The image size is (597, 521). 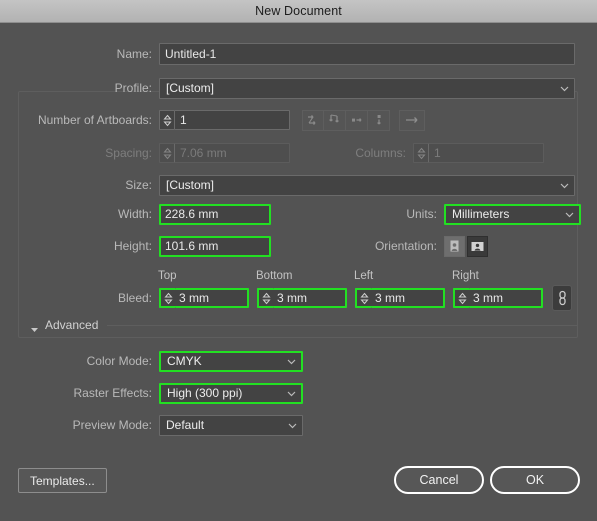 What do you see at coordinates (437, 153) in the screenshot?
I see `columns-value: 1` at bounding box center [437, 153].